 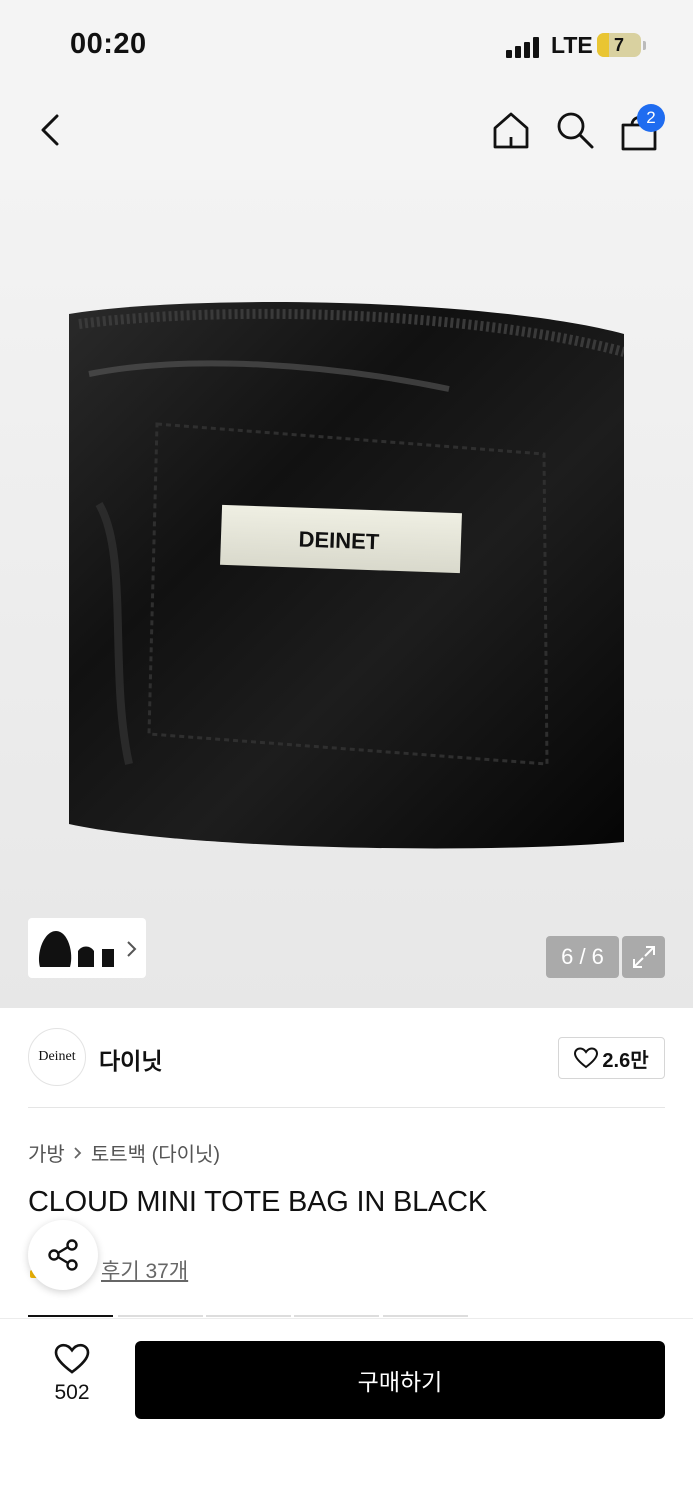 I want to click on share-icon, so click(x=63, y=1255).